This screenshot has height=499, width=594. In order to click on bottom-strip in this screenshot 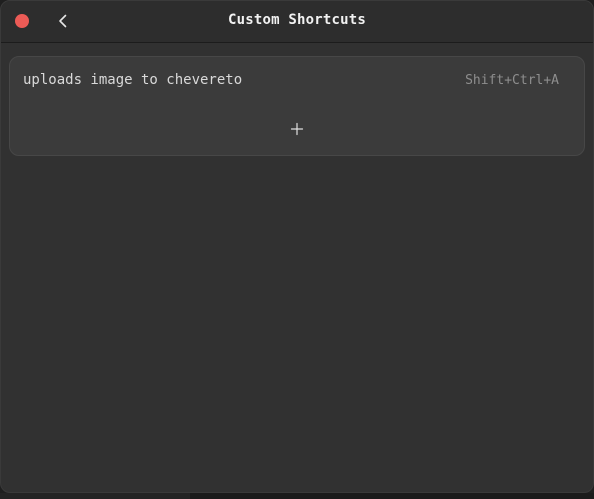, I will do `click(297, 496)`.